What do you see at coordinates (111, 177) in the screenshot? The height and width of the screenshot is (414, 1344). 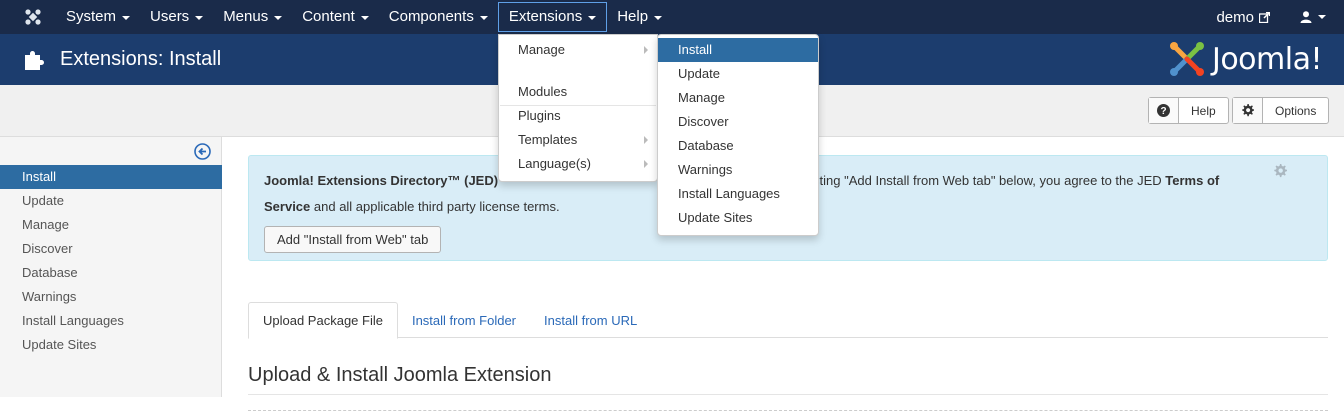 I see `sidebar-item-install: Install` at bounding box center [111, 177].